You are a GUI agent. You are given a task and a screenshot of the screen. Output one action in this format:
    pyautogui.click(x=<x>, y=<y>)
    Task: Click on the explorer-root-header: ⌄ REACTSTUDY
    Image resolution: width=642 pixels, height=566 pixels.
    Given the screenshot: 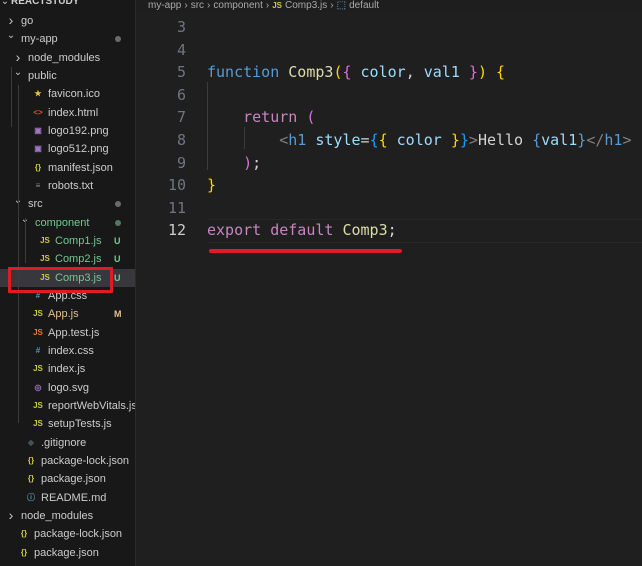 What is the action you would take?
    pyautogui.click(x=67, y=4)
    